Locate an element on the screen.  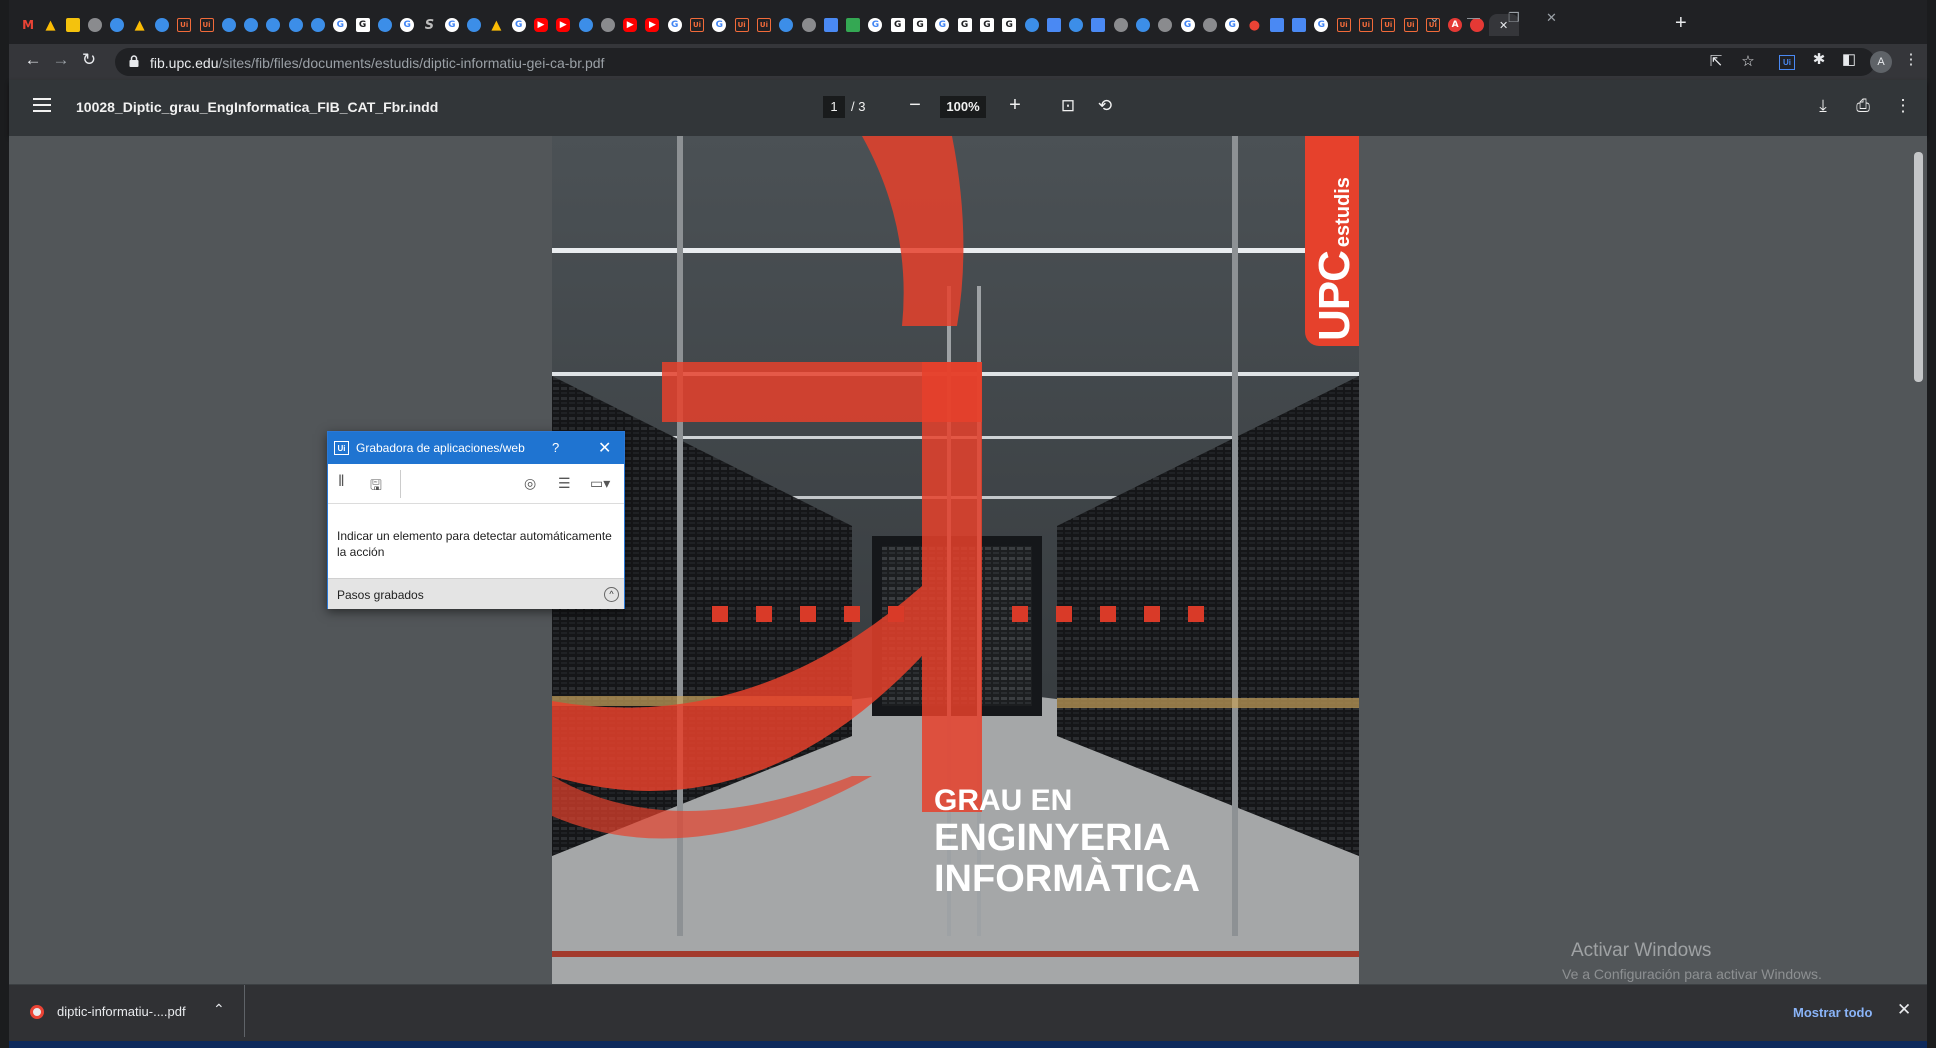
steps-list-icon: ☰ is located at coordinates (564, 483).